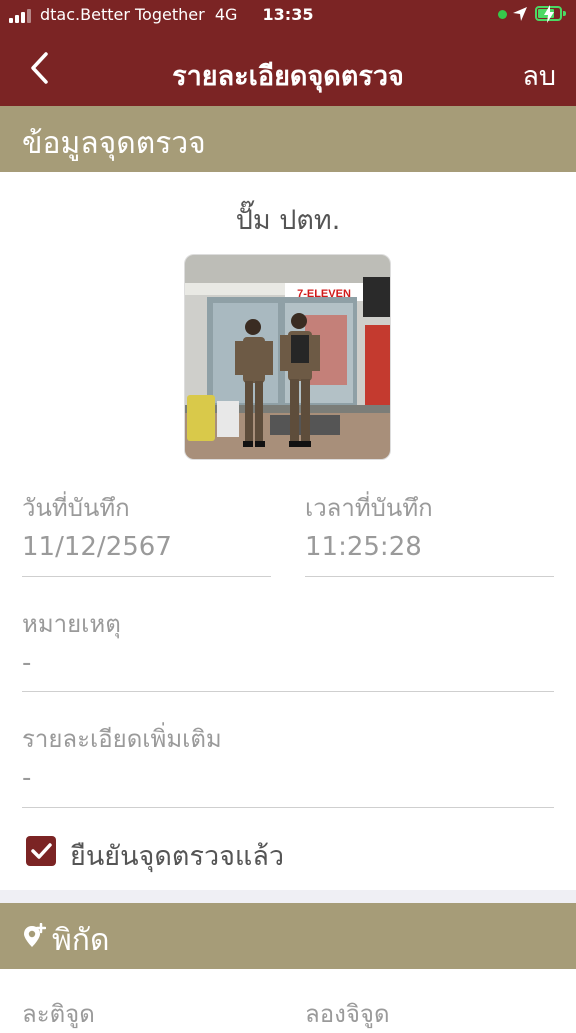  What do you see at coordinates (288, 936) in the screenshot?
I see `location-section-header: พิกัด` at bounding box center [288, 936].